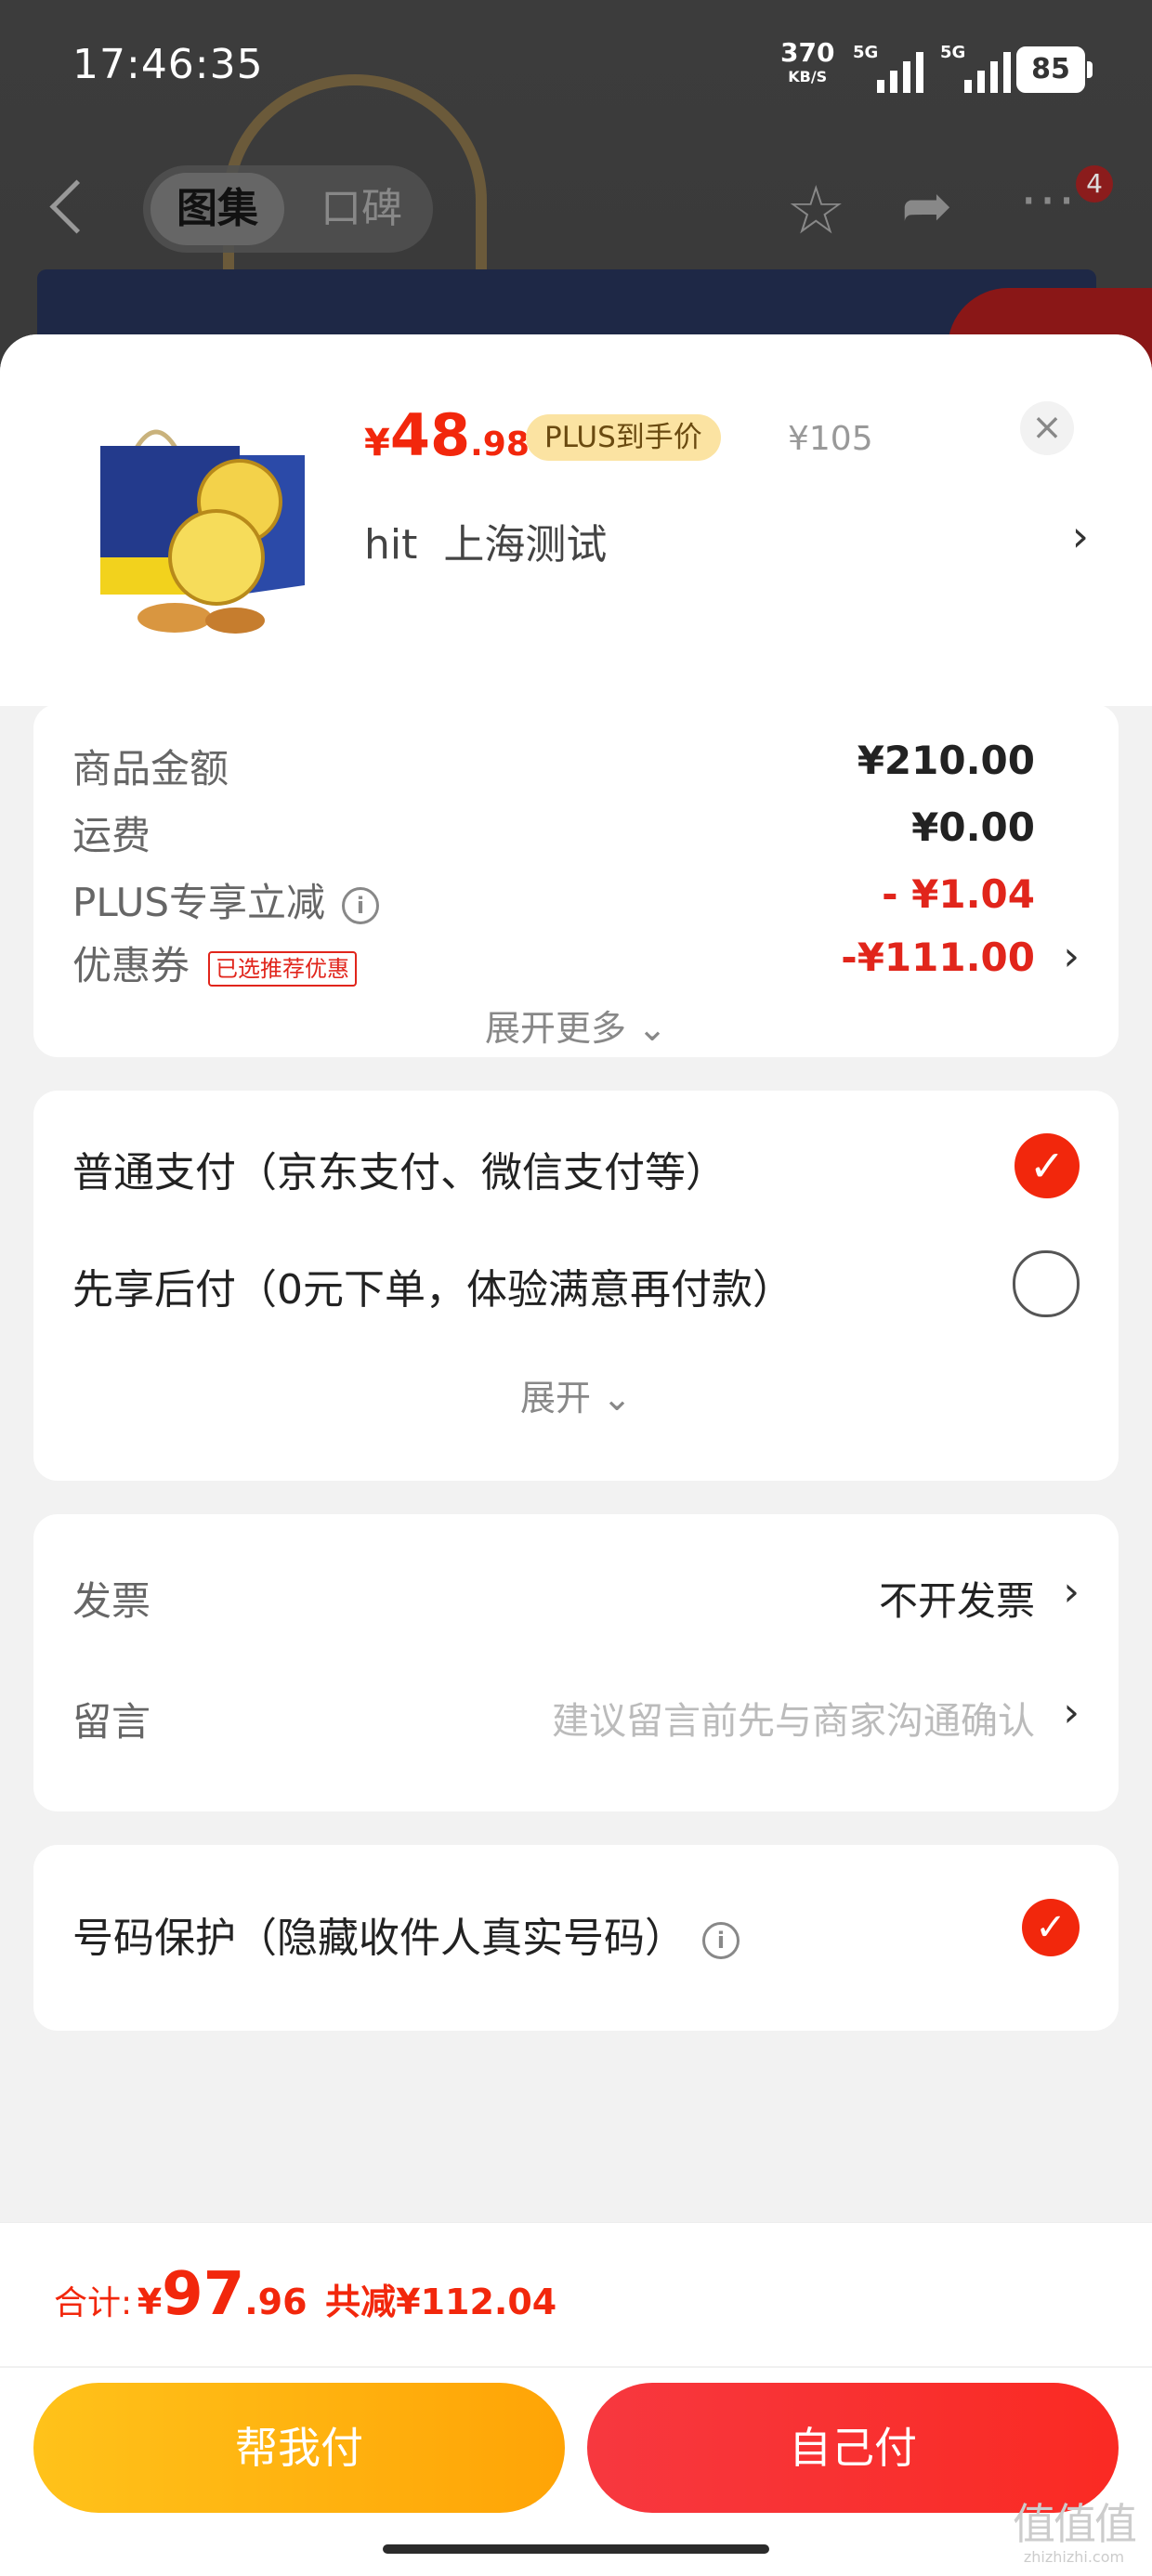 The width and height of the screenshot is (1152, 2576). I want to click on goods-amount-value: ¥210.00, so click(946, 760).